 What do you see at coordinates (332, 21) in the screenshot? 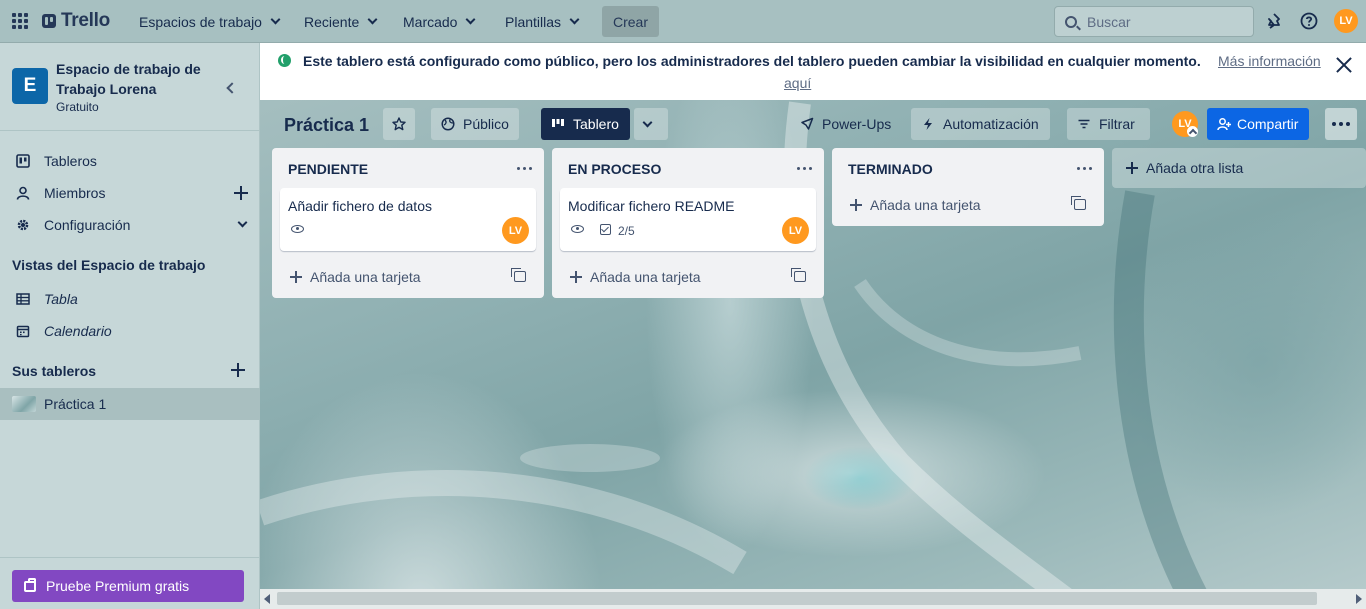
I see `menu-recent-label: Reciente` at bounding box center [332, 21].